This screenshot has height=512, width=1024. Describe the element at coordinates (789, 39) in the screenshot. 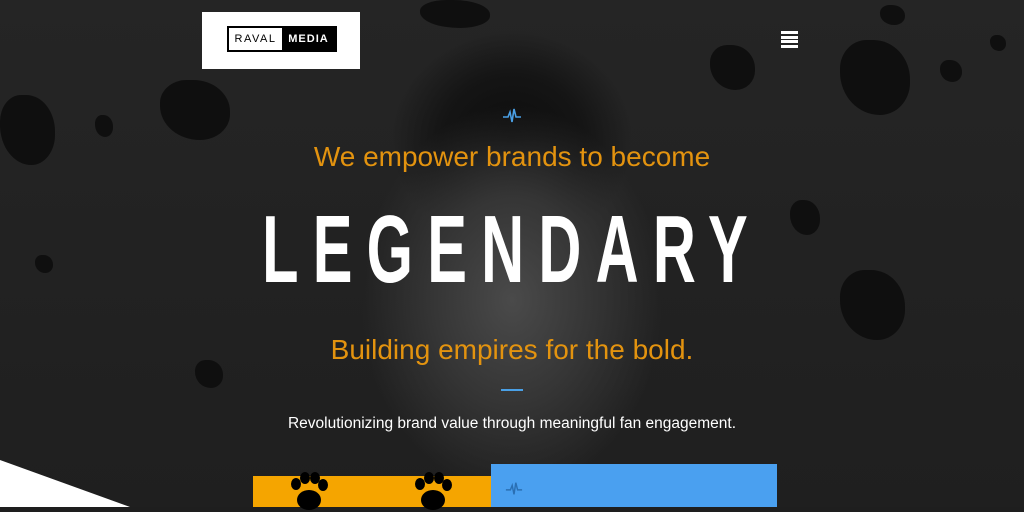

I see `hamburger-menu-icon` at that location.